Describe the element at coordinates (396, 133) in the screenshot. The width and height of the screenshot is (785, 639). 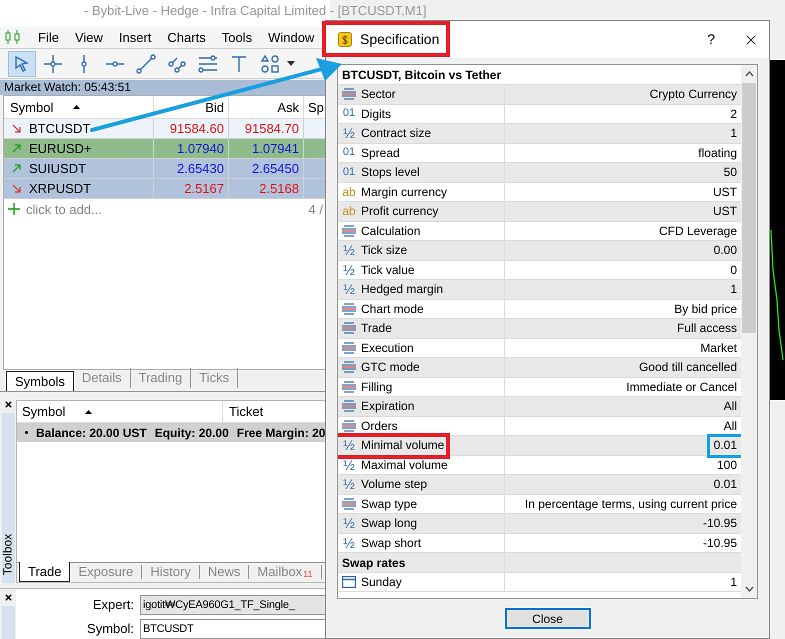
I see `property-label: Contract size` at that location.